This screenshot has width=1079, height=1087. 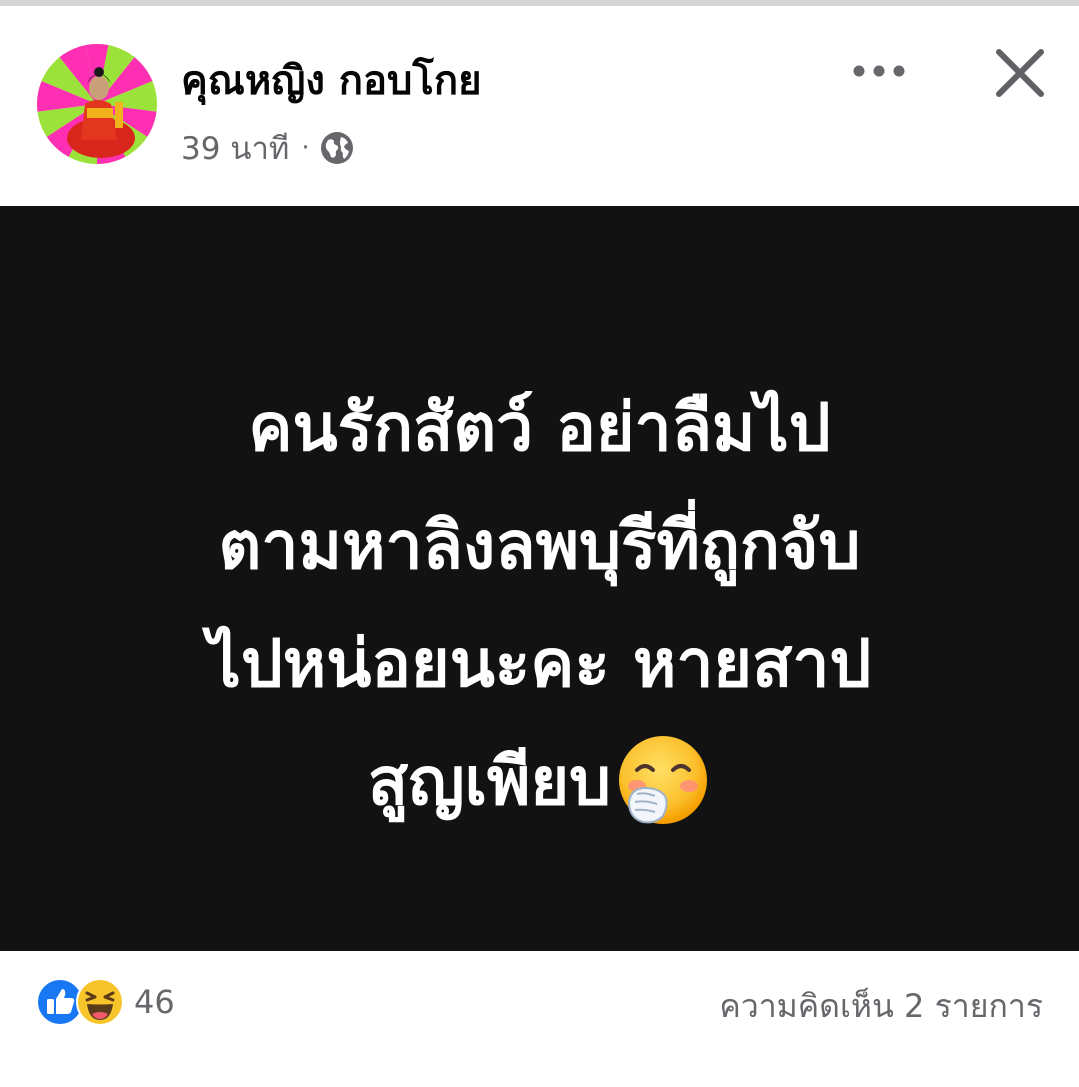 What do you see at coordinates (663, 780) in the screenshot?
I see `face-with-hand-over-mouth-icon` at bounding box center [663, 780].